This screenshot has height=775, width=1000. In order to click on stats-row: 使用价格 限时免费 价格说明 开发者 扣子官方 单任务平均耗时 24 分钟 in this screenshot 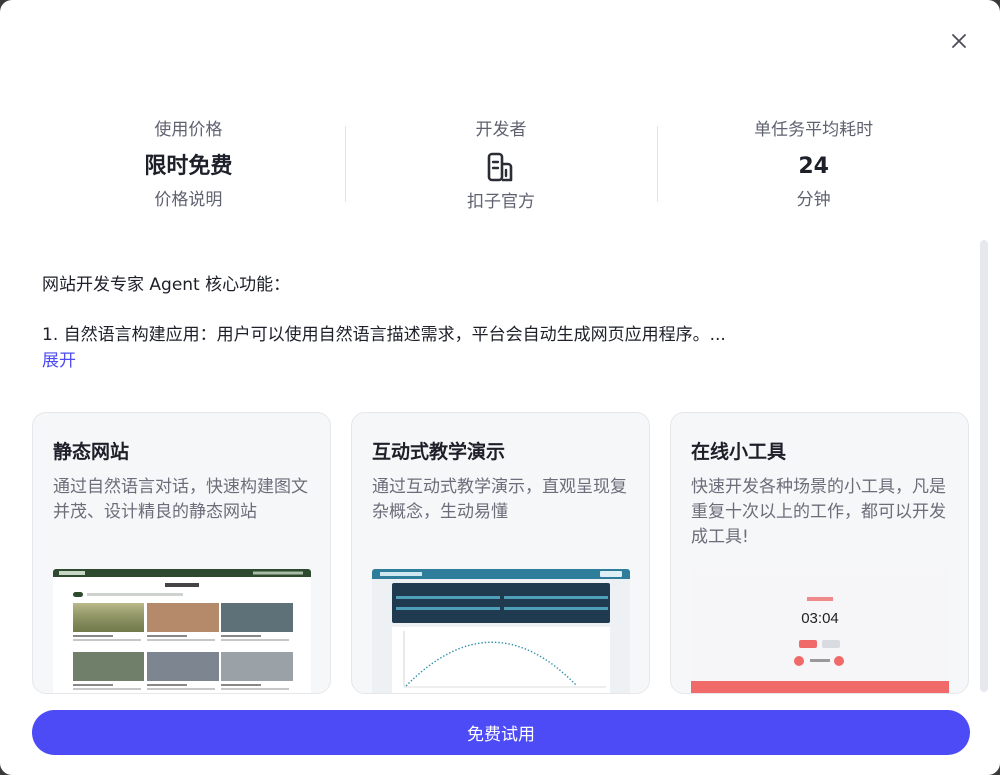, I will do `click(501, 167)`.